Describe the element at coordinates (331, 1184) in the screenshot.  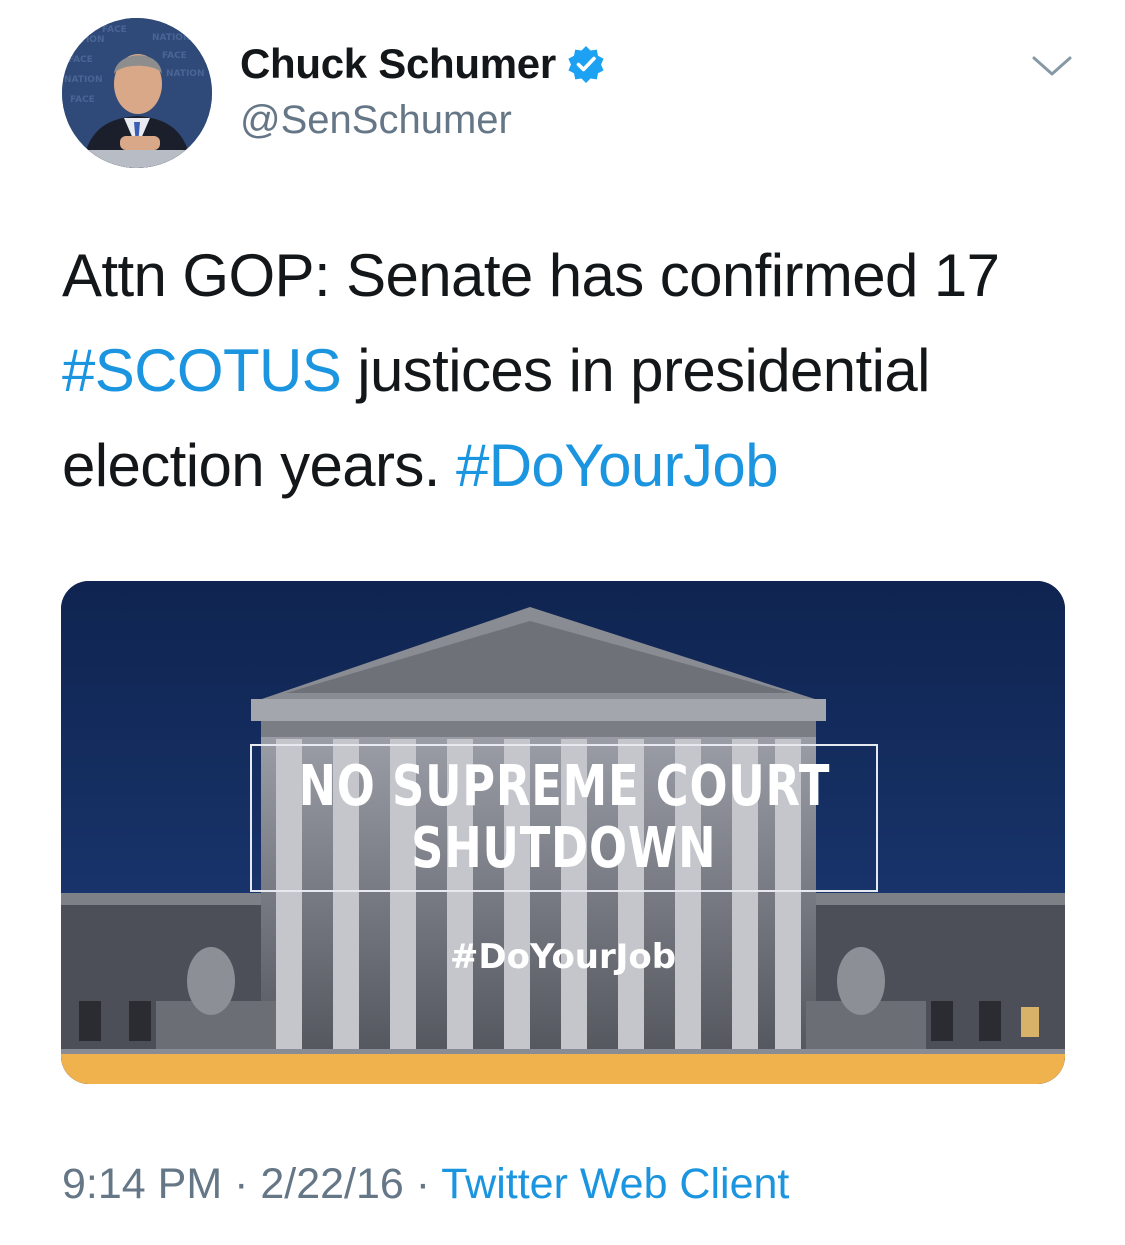
I see `tweet-date: 2/22/16` at that location.